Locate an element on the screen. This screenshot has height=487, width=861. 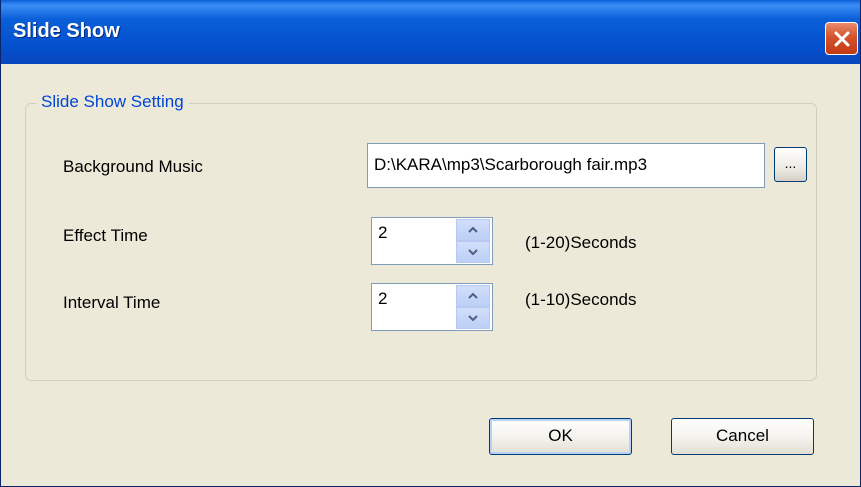
effect-time-label: Effect Time is located at coordinates (105, 235).